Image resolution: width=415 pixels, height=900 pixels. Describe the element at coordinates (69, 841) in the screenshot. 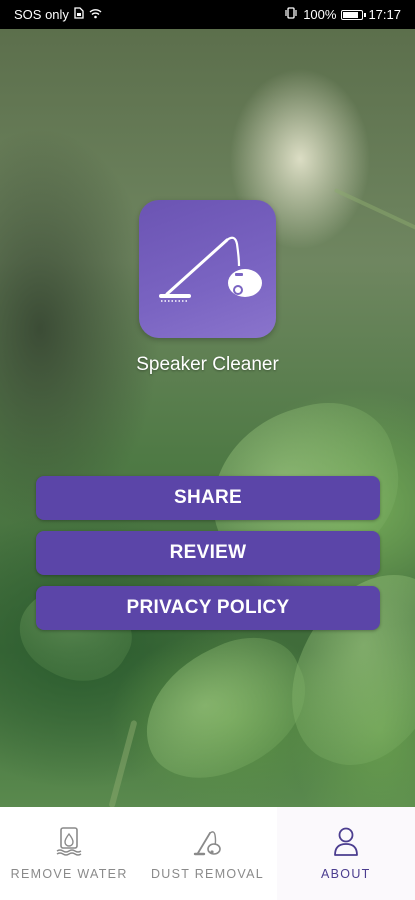

I see `water-drop-speaker-icon` at that location.